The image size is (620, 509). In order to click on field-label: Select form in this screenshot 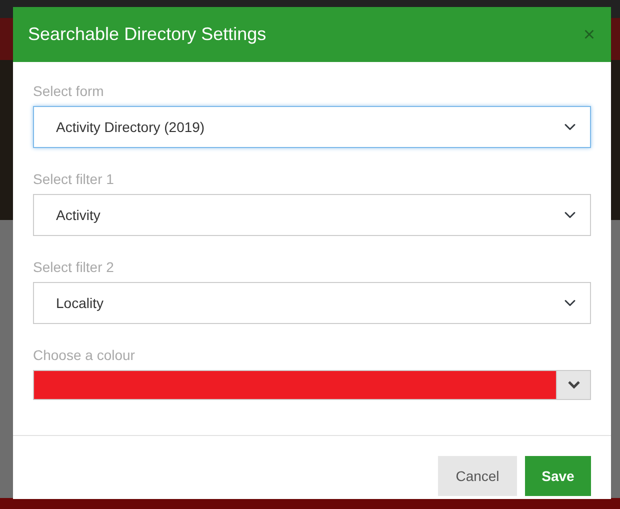, I will do `click(69, 91)`.